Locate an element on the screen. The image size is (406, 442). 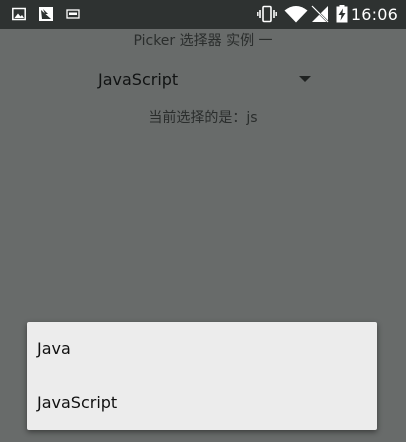
ftp-icon is located at coordinates (73, 14).